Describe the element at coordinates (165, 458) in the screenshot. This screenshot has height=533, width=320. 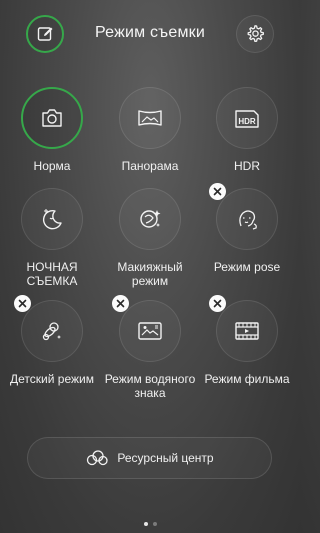
I see `resource-center-label: Ресурсный центр` at that location.